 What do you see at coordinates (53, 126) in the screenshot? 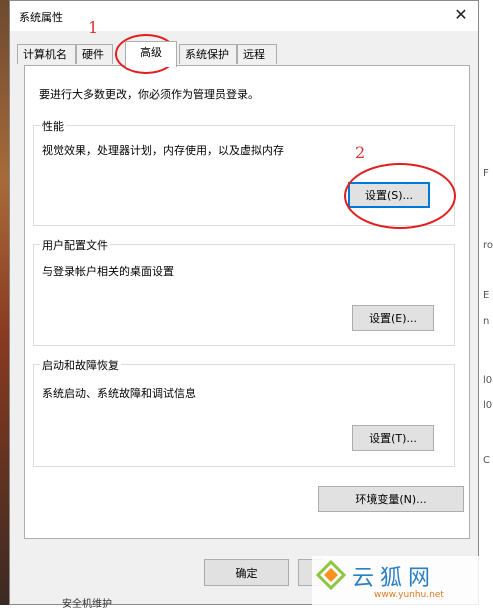
I see `performance-title: 性能` at bounding box center [53, 126].